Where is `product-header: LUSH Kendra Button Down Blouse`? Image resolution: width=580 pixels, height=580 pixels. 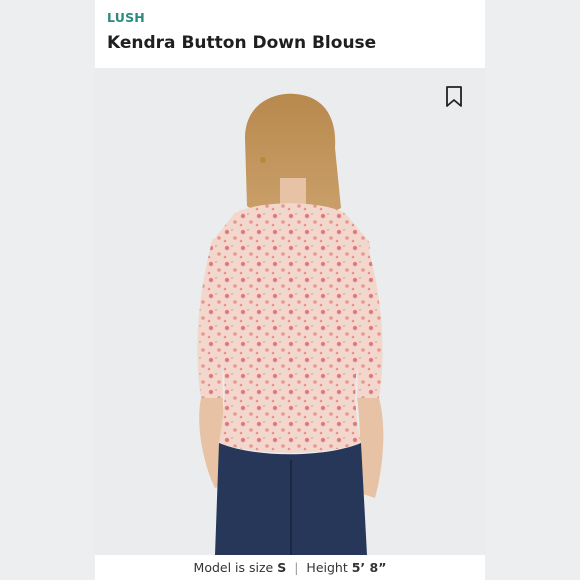
product-header: LUSH Kendra Button Down Blouse is located at coordinates (290, 34).